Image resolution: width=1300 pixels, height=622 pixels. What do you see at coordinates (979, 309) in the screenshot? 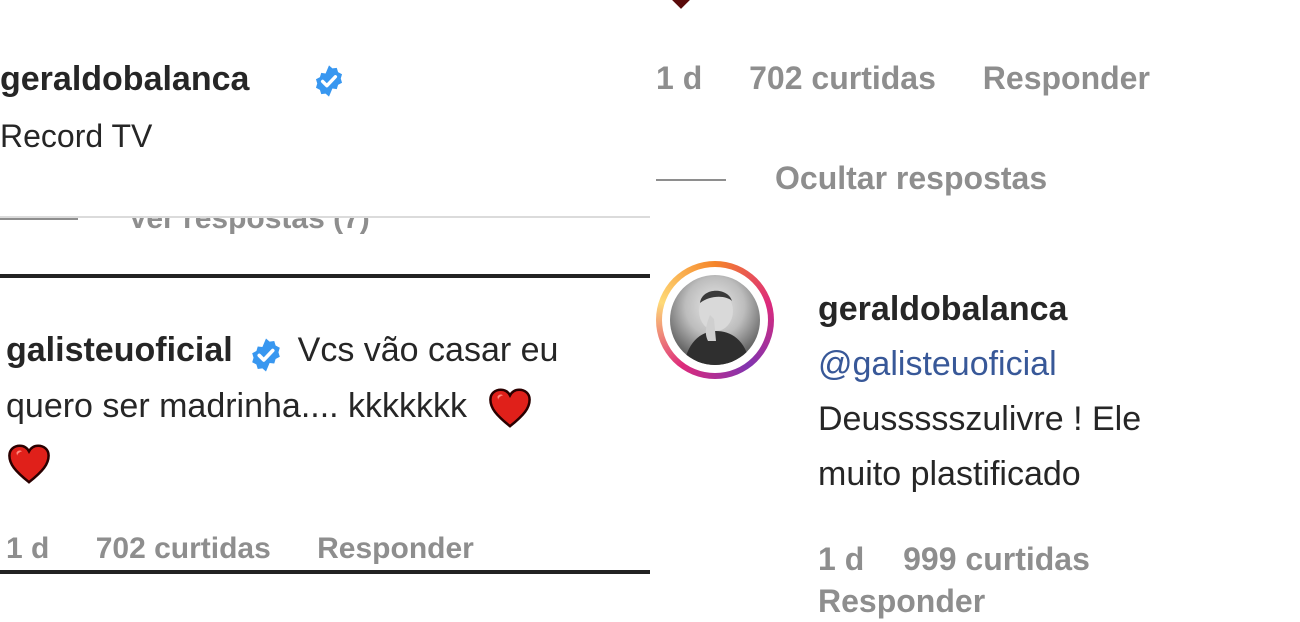
I see `reply-username: geraldobalanca` at bounding box center [979, 309].